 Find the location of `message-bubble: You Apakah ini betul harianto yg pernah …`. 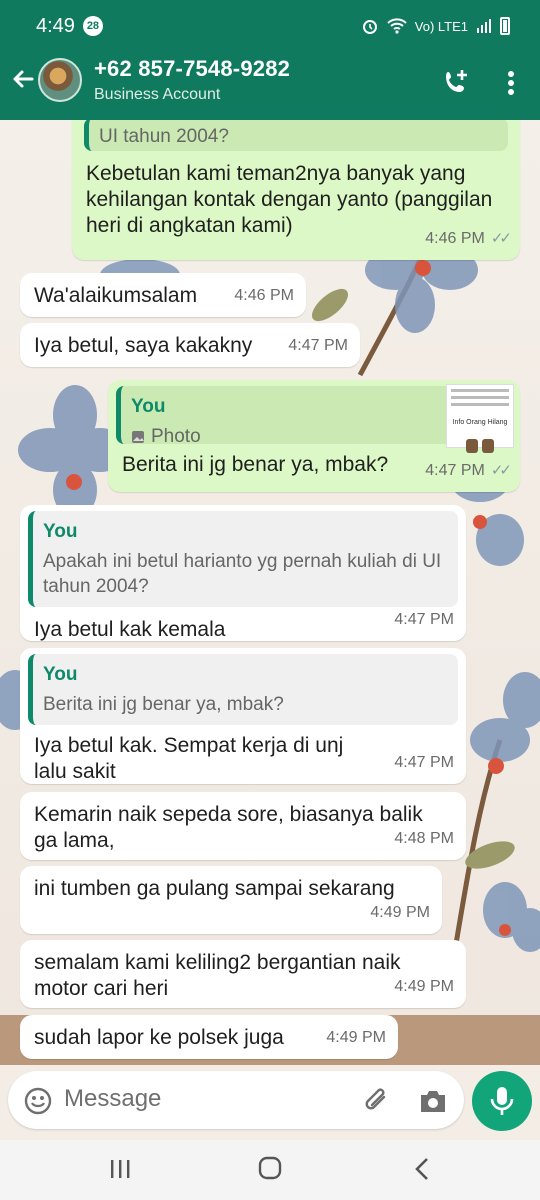

message-bubble: You Apakah ini betul harianto yg pernah … is located at coordinates (243, 573).